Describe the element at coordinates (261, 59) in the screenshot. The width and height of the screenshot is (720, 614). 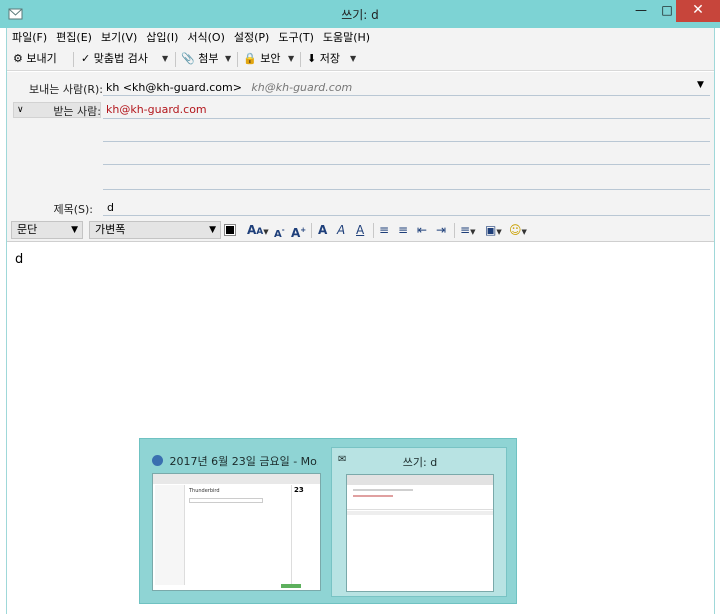
I see `security-button: 🔒 보안` at that location.